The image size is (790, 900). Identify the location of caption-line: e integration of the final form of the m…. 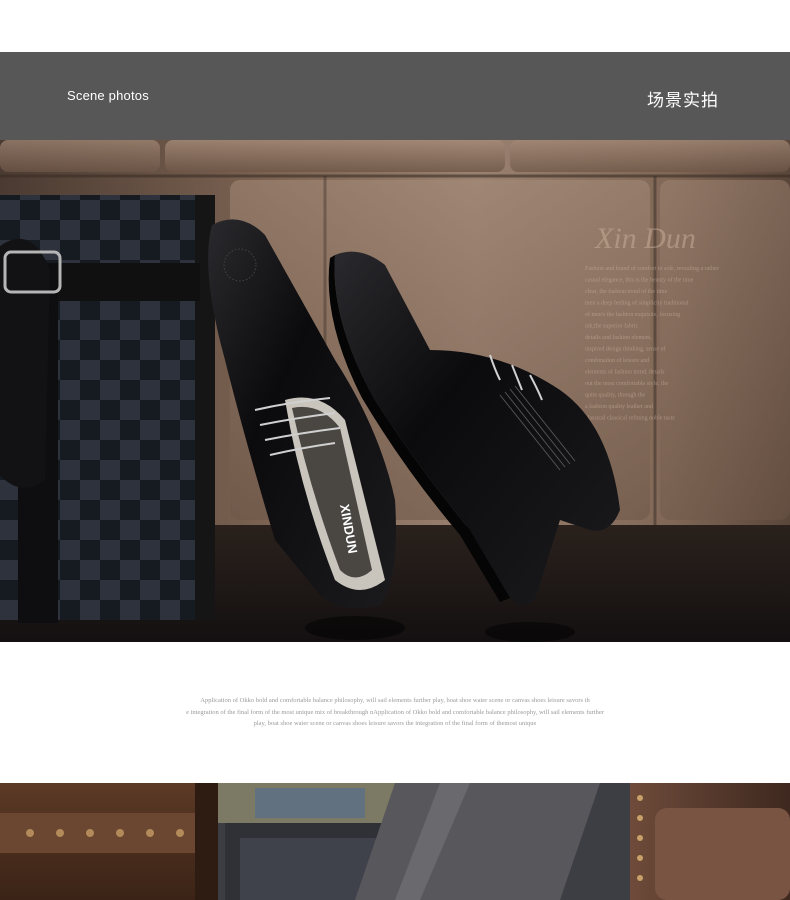
(395, 712).